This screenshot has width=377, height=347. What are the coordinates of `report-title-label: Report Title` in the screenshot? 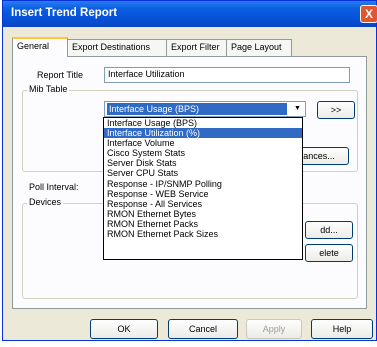 It's located at (60, 75).